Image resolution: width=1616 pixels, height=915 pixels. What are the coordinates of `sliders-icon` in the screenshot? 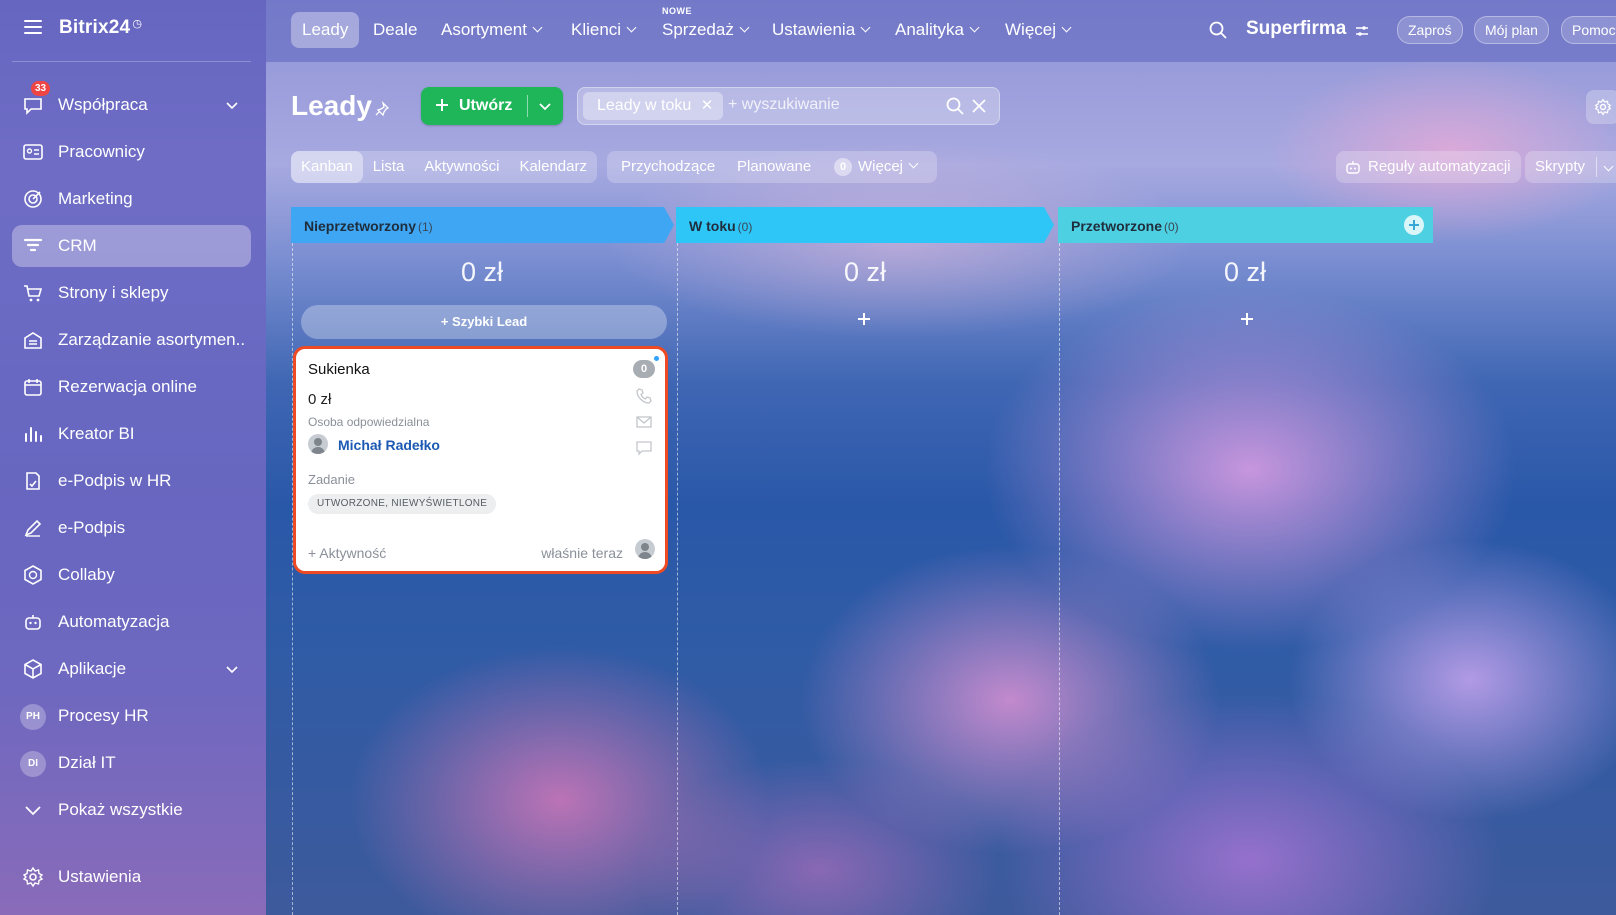 It's located at (1362, 31).